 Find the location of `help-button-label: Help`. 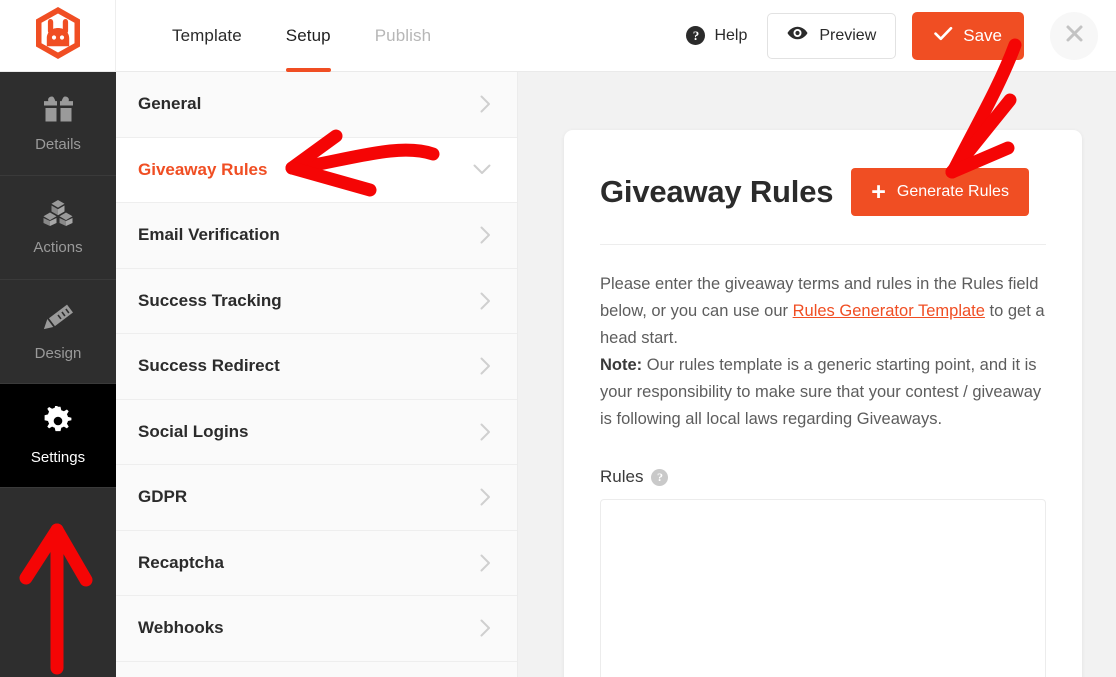

help-button-label: Help is located at coordinates (731, 35).